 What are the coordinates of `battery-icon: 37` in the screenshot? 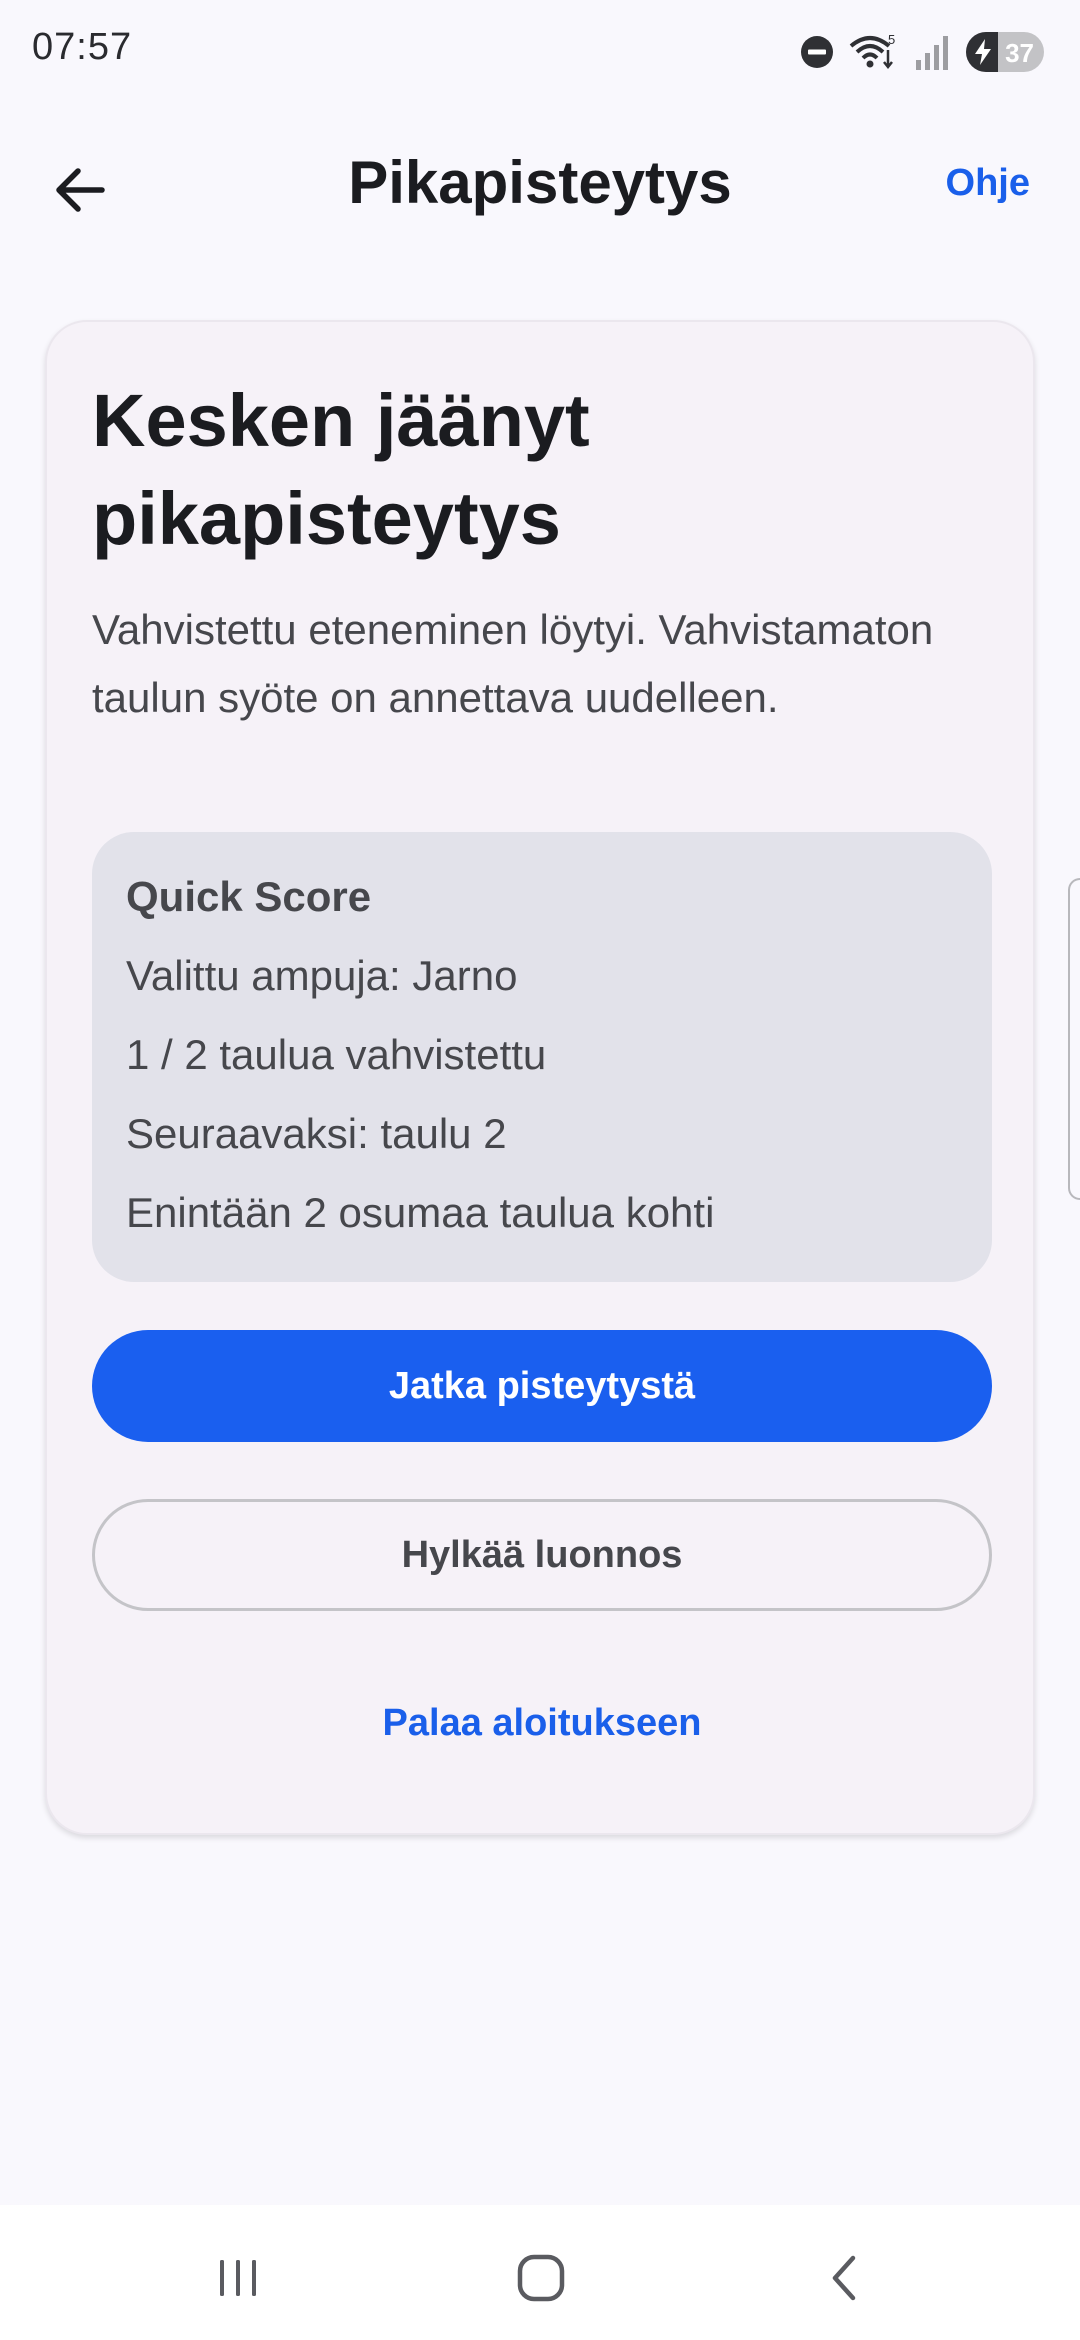 It's located at (1005, 52).